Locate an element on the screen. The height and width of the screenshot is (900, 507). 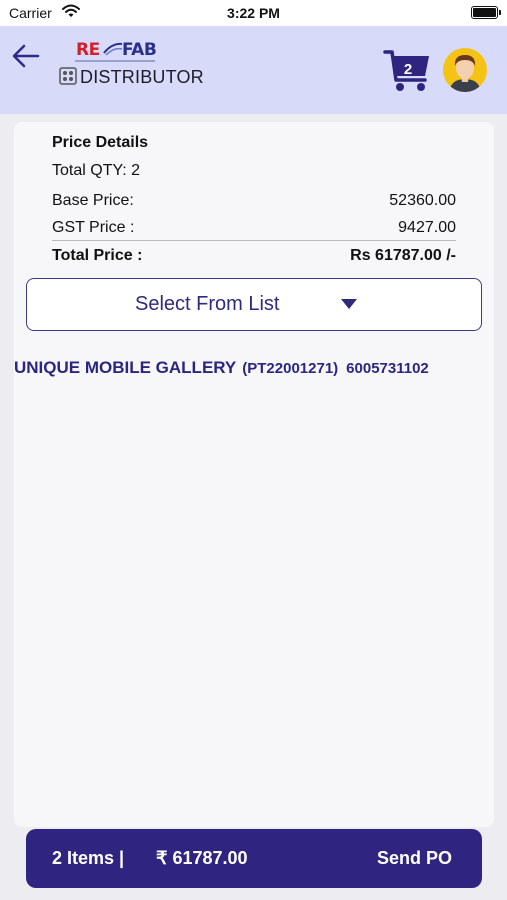
select-from-list-dropdown: Select From List is located at coordinates (254, 304).